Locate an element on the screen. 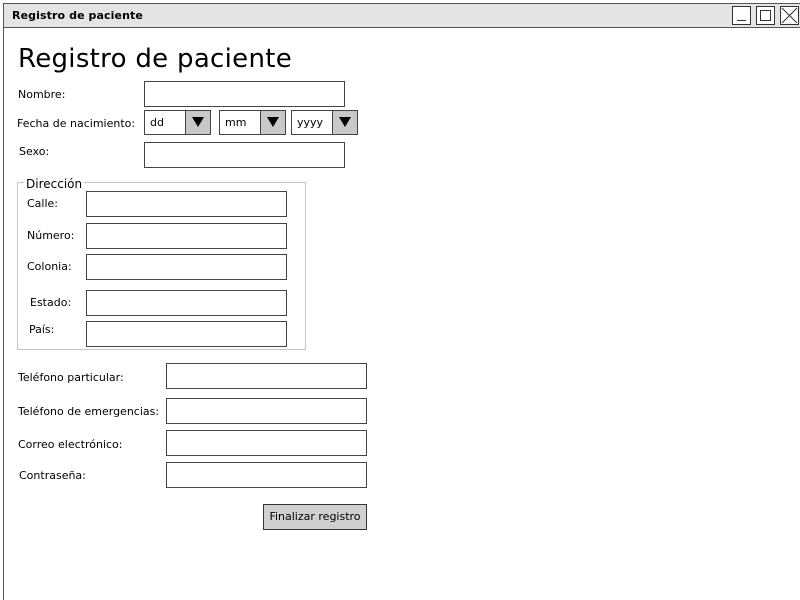 The image size is (800, 600). minimize-icon is located at coordinates (741, 15).